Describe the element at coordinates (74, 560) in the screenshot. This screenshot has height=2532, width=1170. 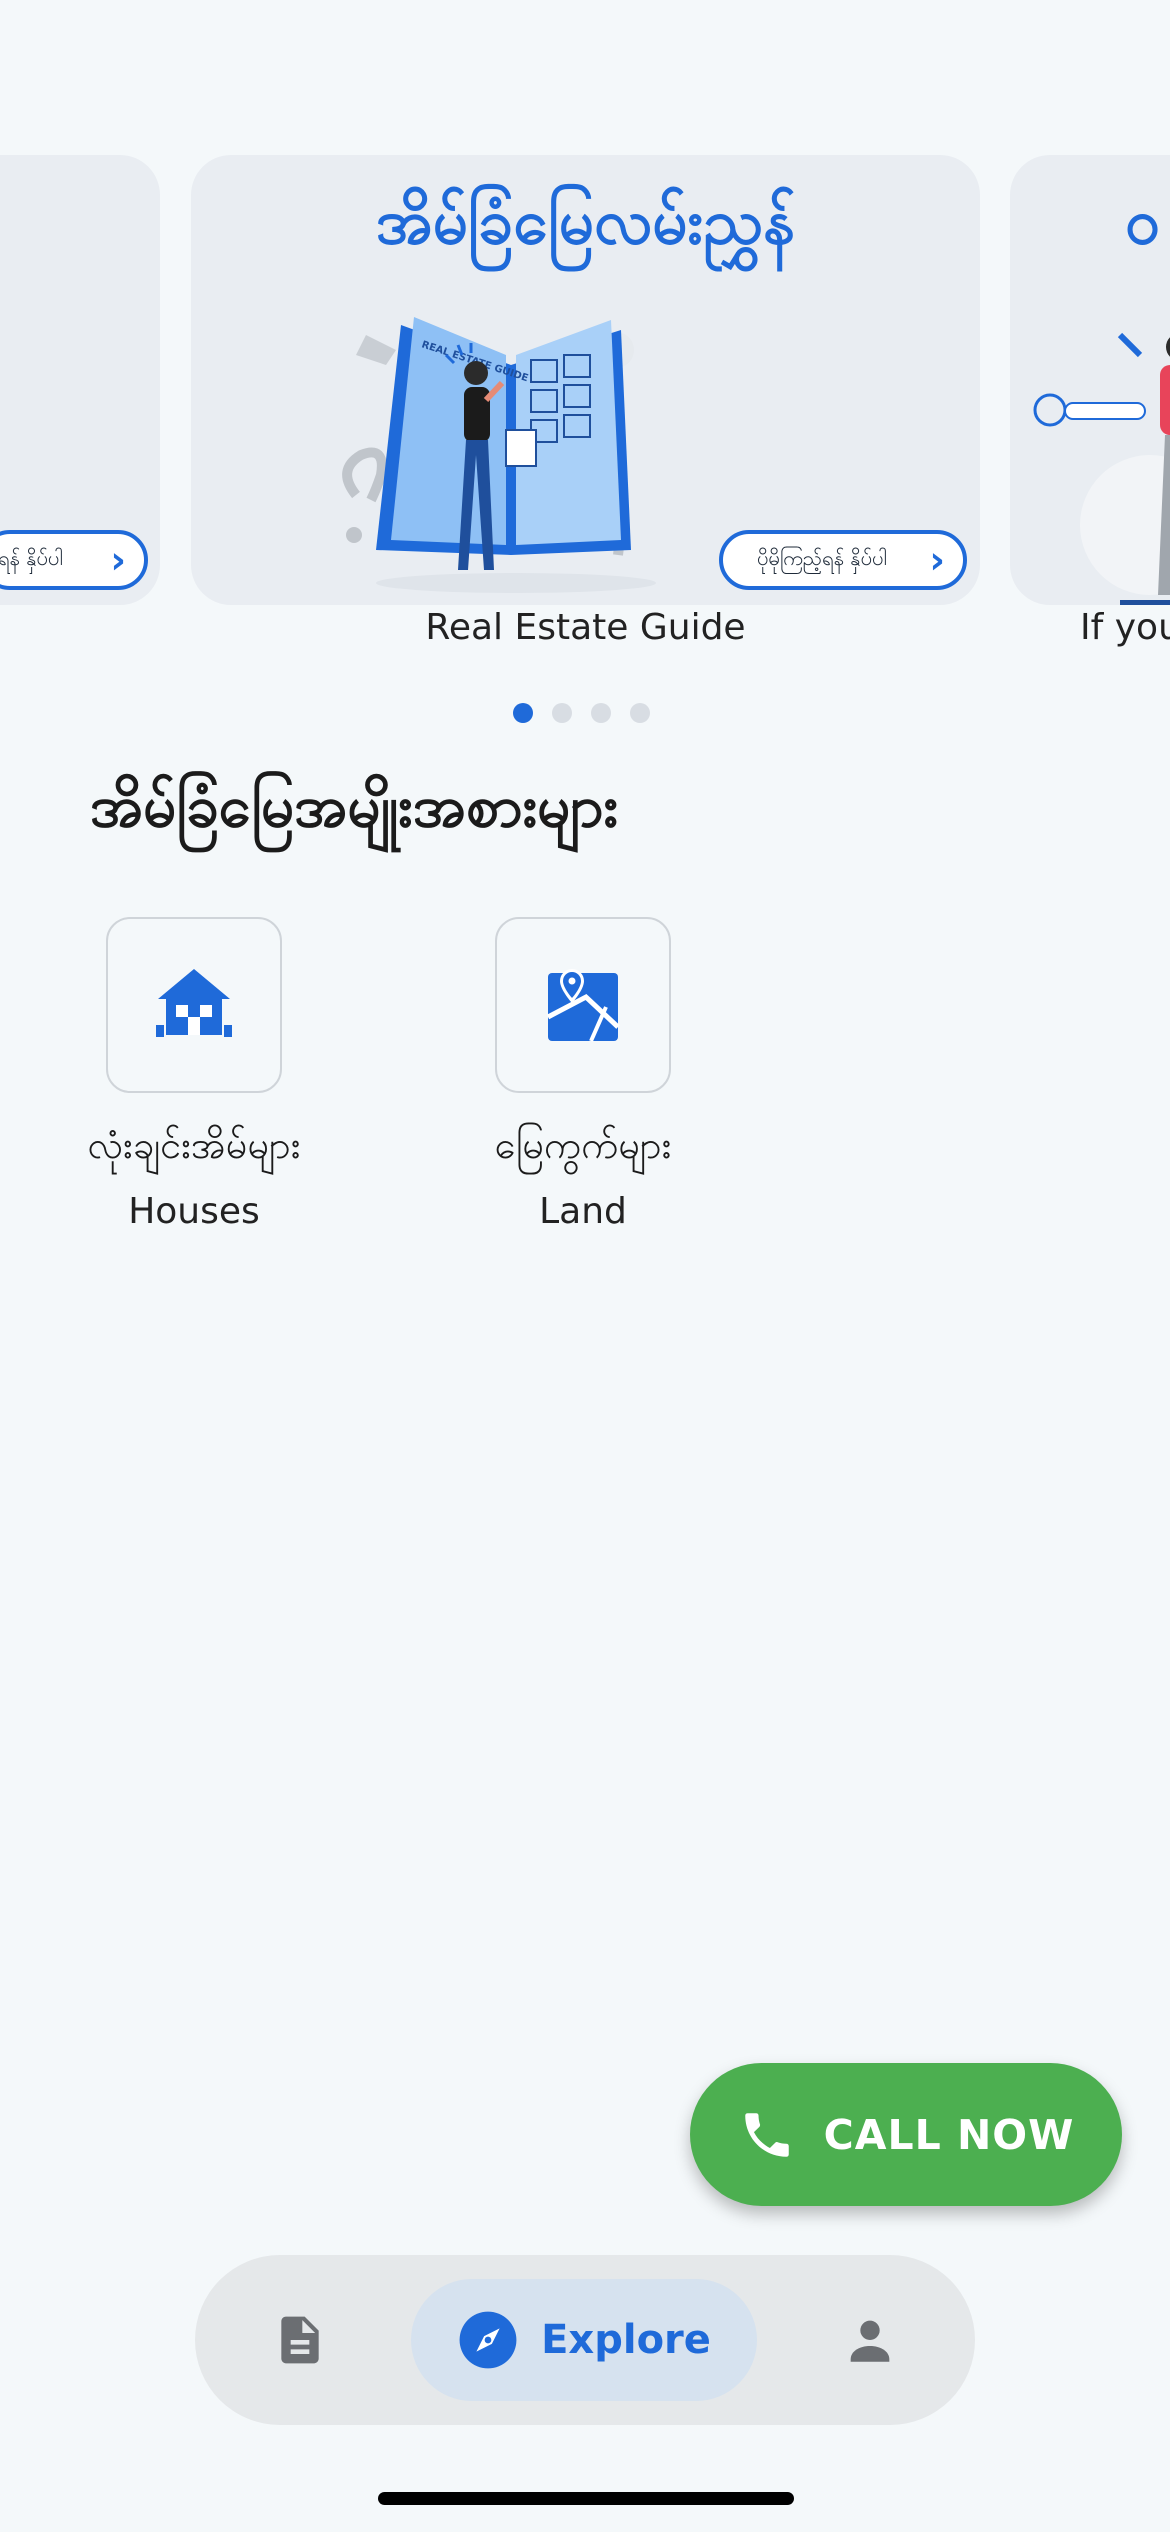
I see `card-more-button: ရန် နှိပ်ပါ ›` at that location.